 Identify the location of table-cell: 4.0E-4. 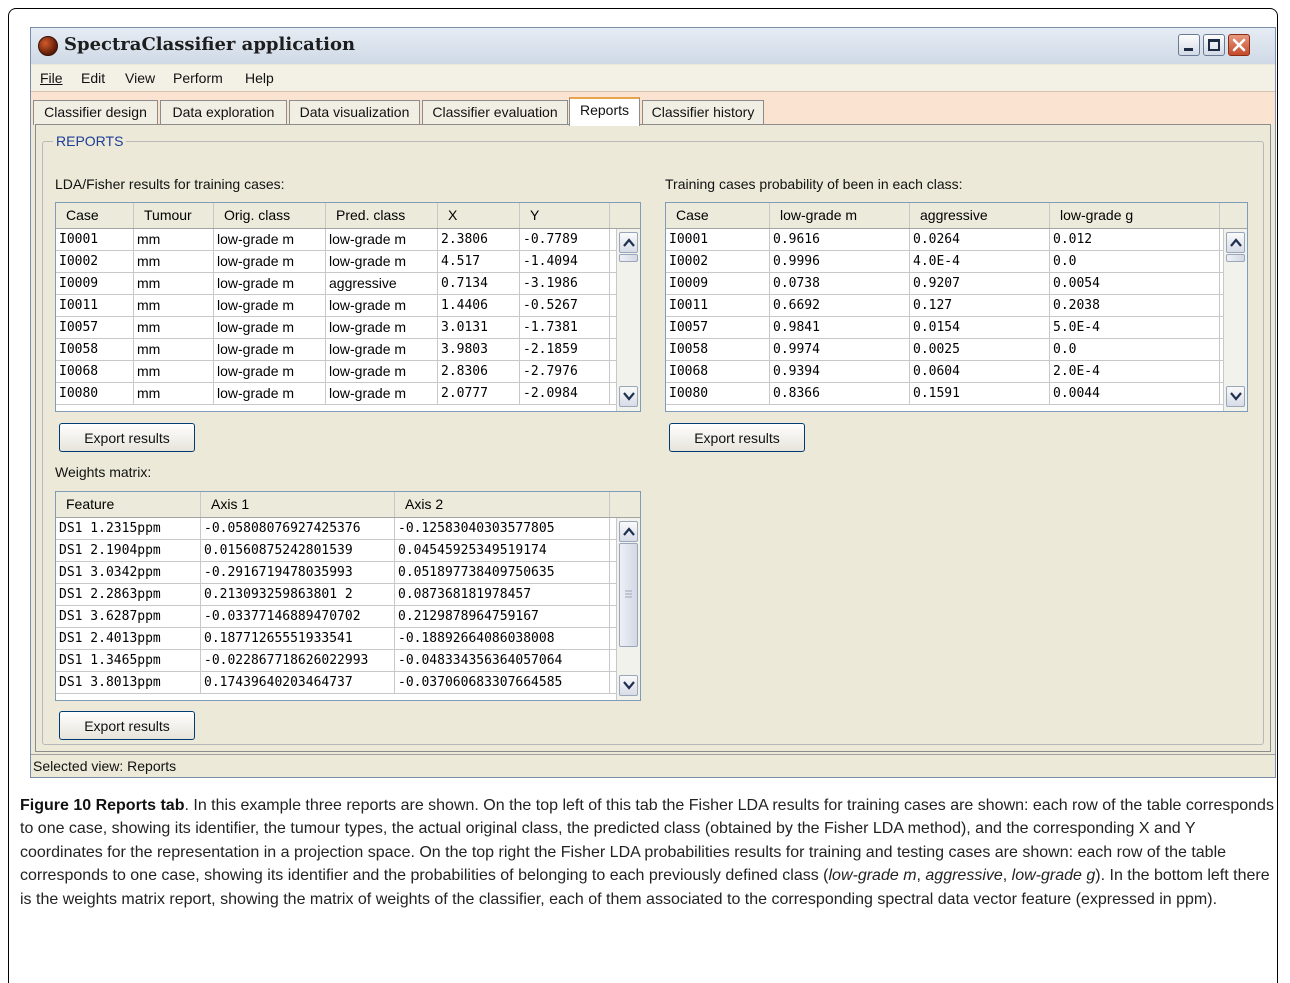
(980, 261).